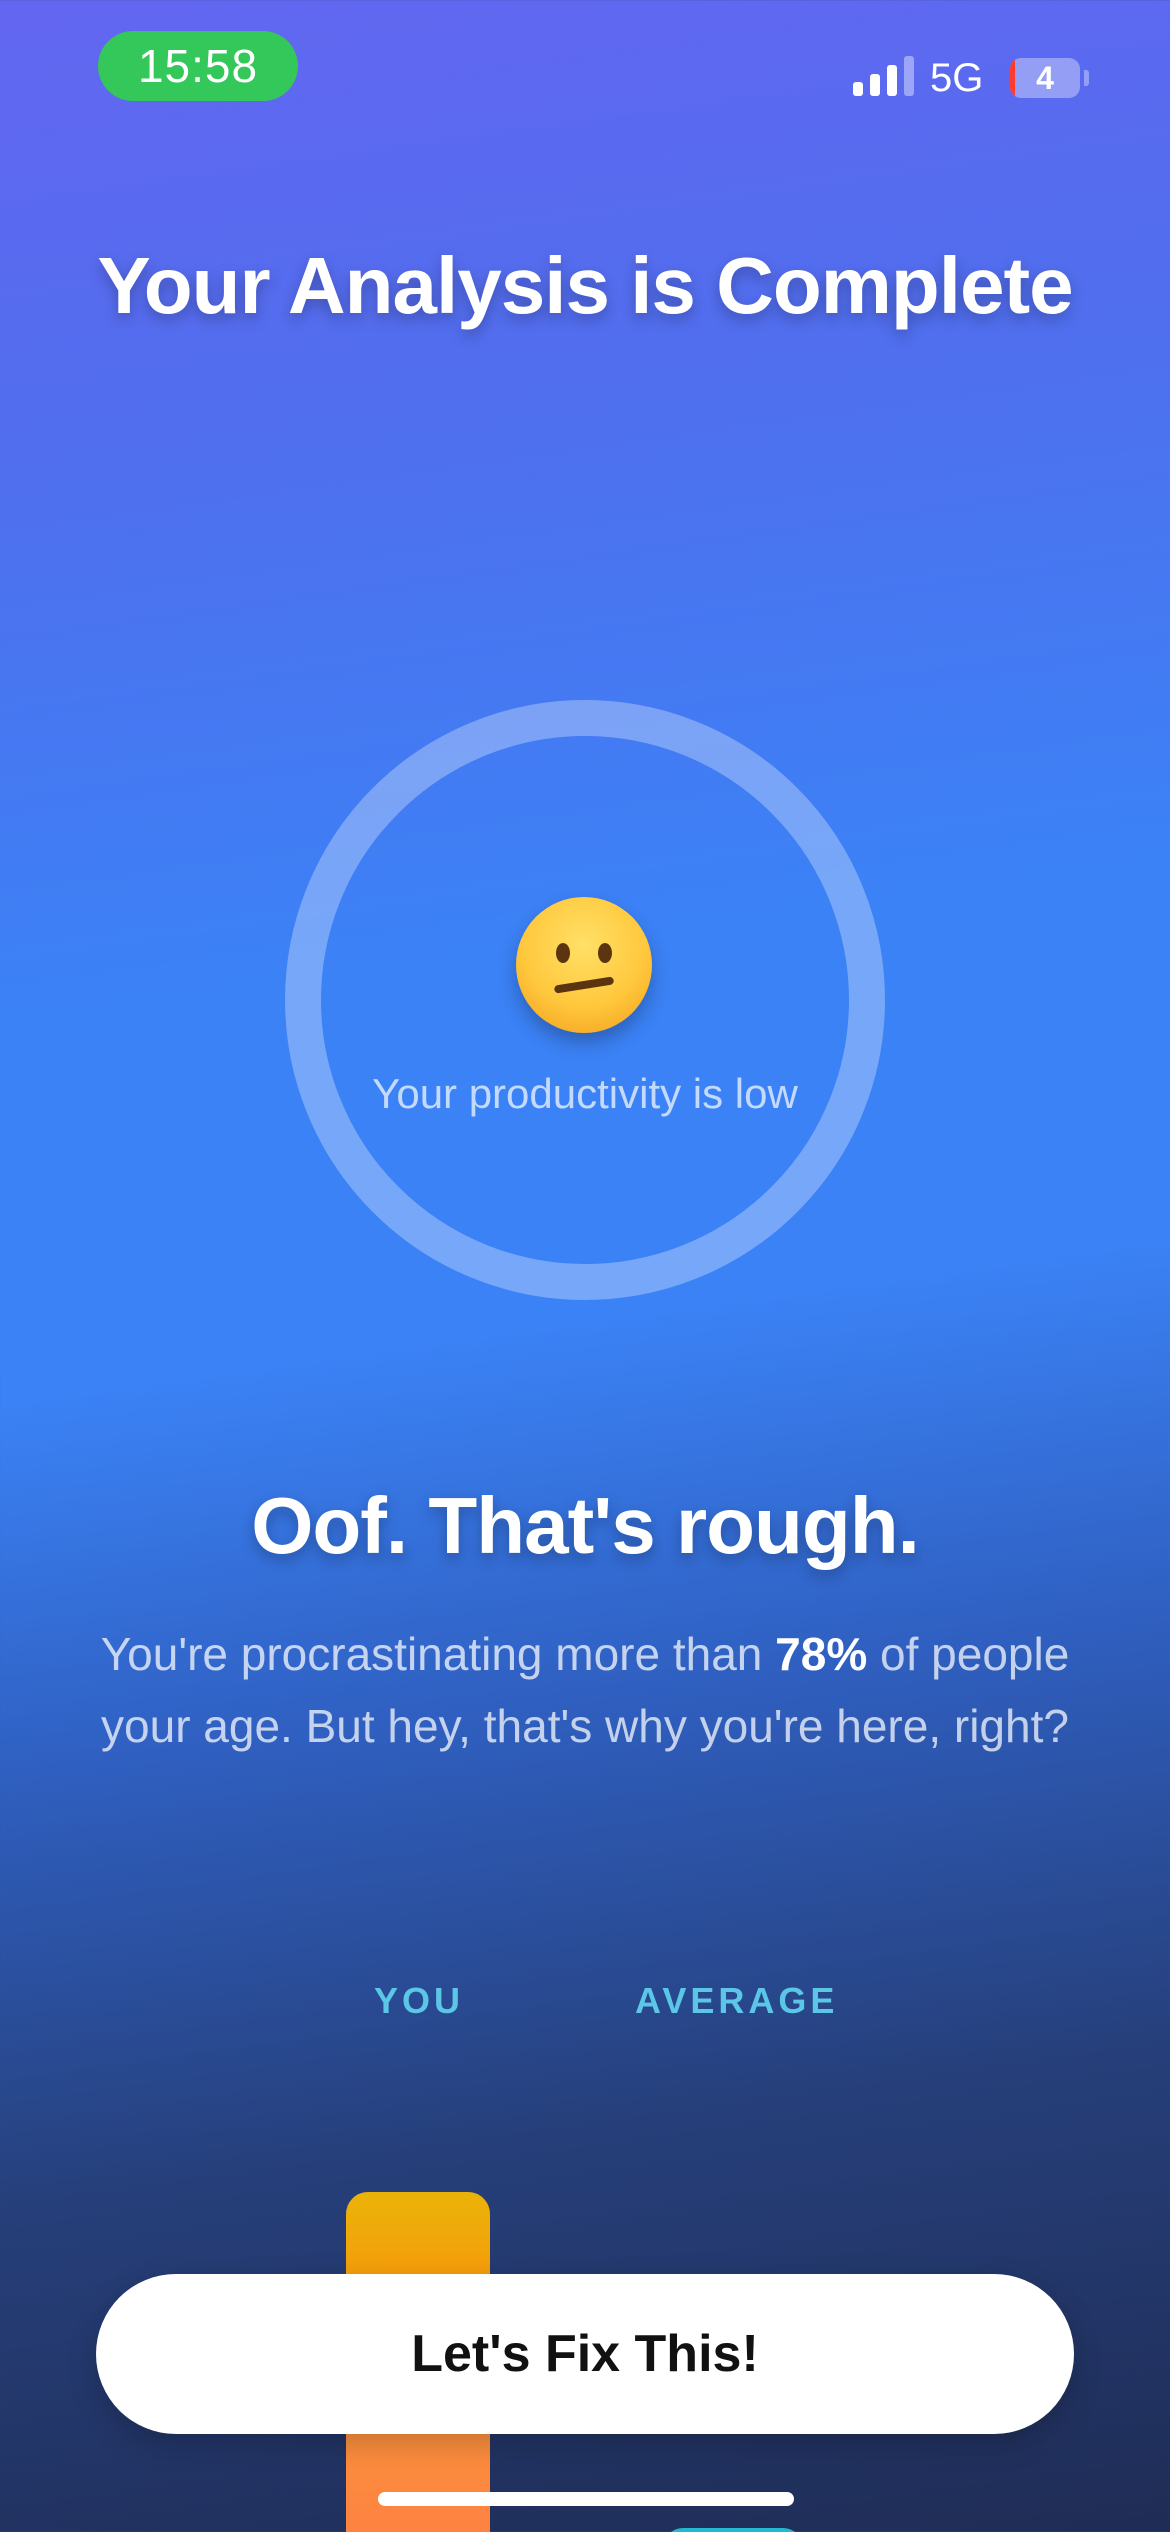 This screenshot has width=1170, height=2532. Describe the element at coordinates (585, 285) in the screenshot. I see `page-title: Your Analysis is Complete` at that location.